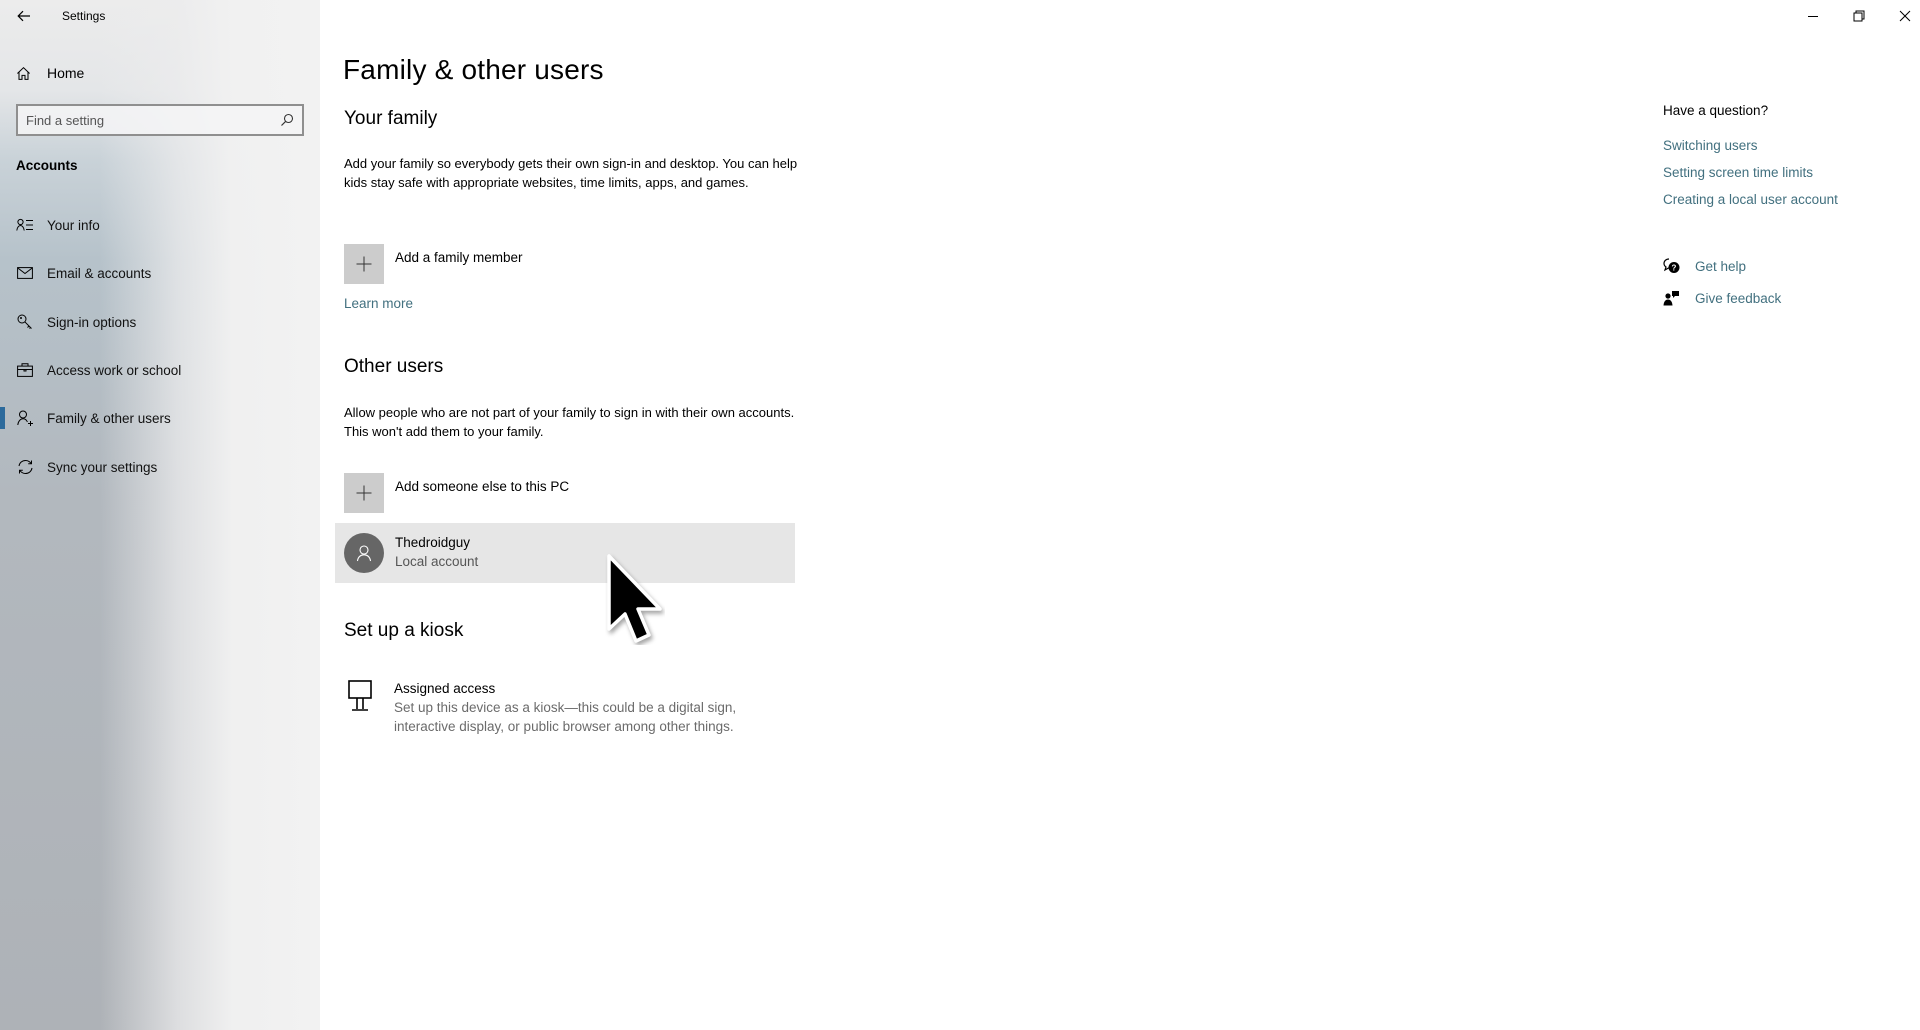 This screenshot has height=1030, width=1920. I want to click on briefcase-icon, so click(25, 370).